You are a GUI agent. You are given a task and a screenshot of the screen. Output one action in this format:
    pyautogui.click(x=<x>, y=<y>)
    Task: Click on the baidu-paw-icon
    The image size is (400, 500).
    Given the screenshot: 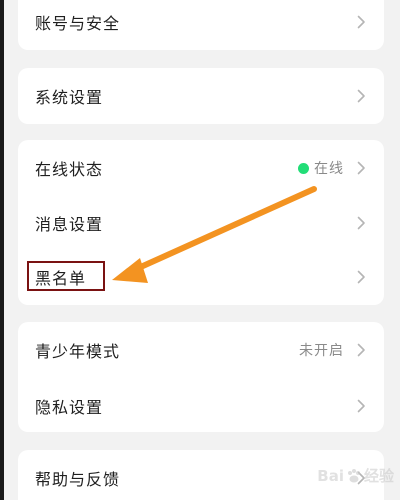 What is the action you would take?
    pyautogui.click(x=353, y=475)
    